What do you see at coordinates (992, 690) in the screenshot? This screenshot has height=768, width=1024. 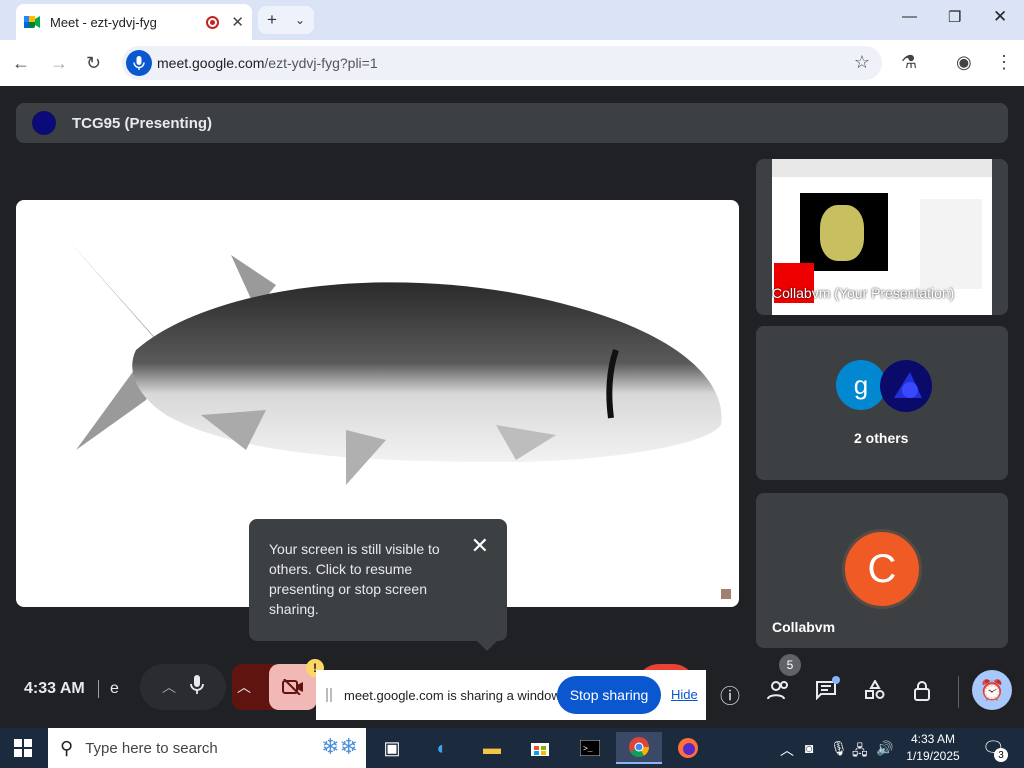 I see `alarm-clock-icon: ⏰` at bounding box center [992, 690].